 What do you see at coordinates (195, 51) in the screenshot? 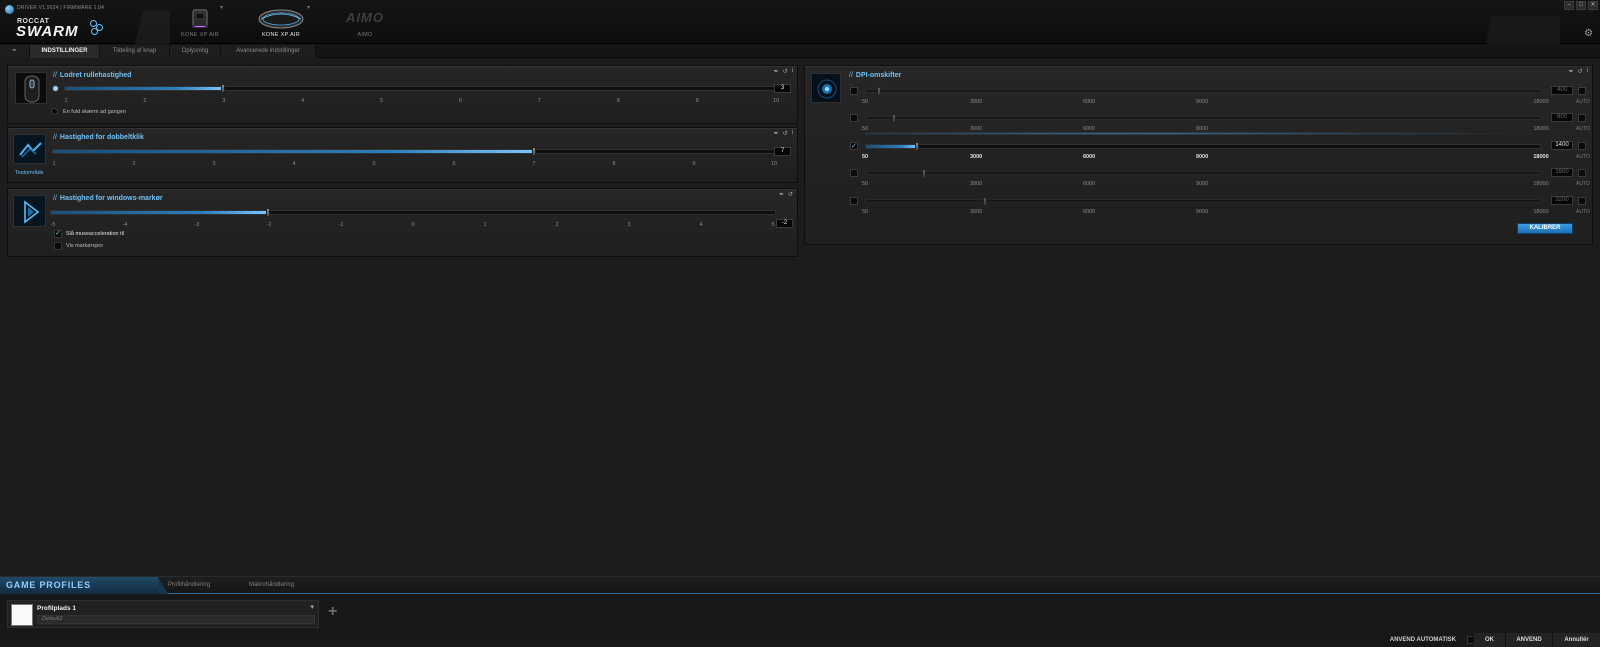
I see `tab-lighting: Oplysning` at bounding box center [195, 51].